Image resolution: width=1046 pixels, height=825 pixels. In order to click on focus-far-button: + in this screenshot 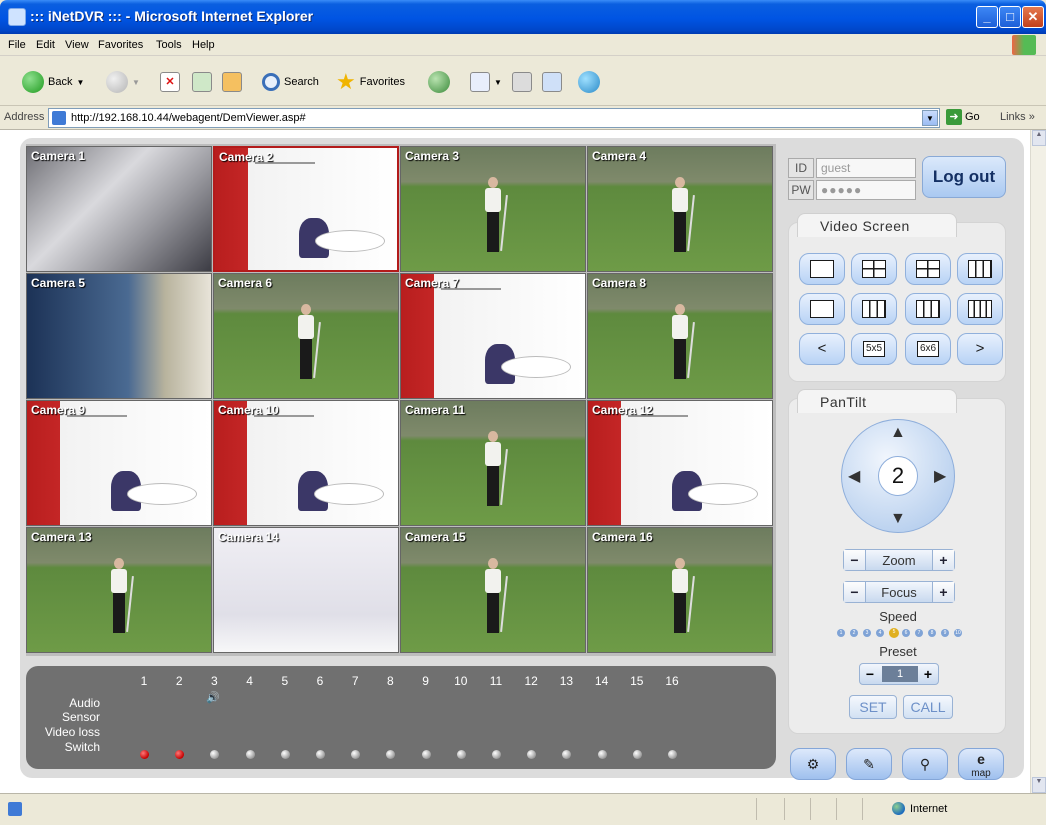, I will do `click(943, 592)`.